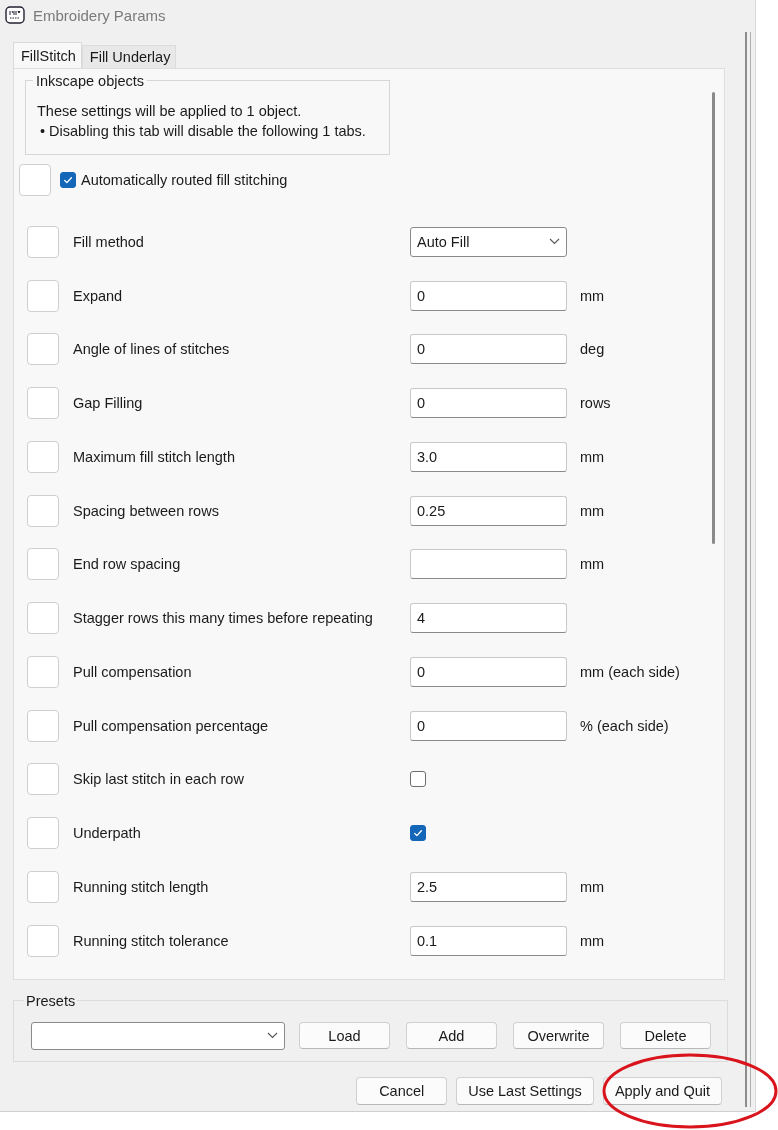 The height and width of the screenshot is (1130, 778). Describe the element at coordinates (402, 1091) in the screenshot. I see `dialog-button: Cancel` at that location.